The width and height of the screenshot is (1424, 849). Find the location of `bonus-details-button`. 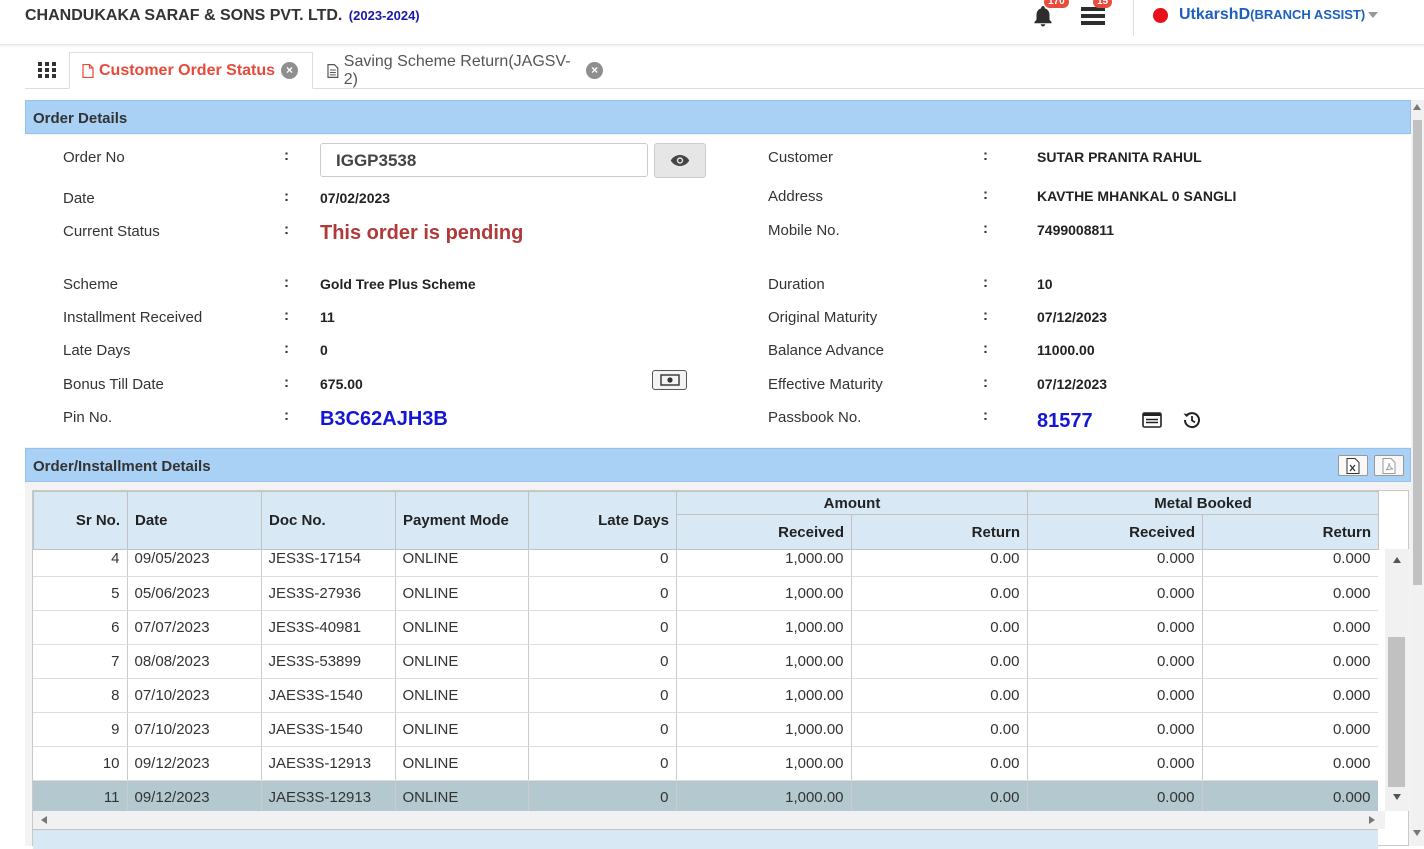

bonus-details-button is located at coordinates (669, 380).